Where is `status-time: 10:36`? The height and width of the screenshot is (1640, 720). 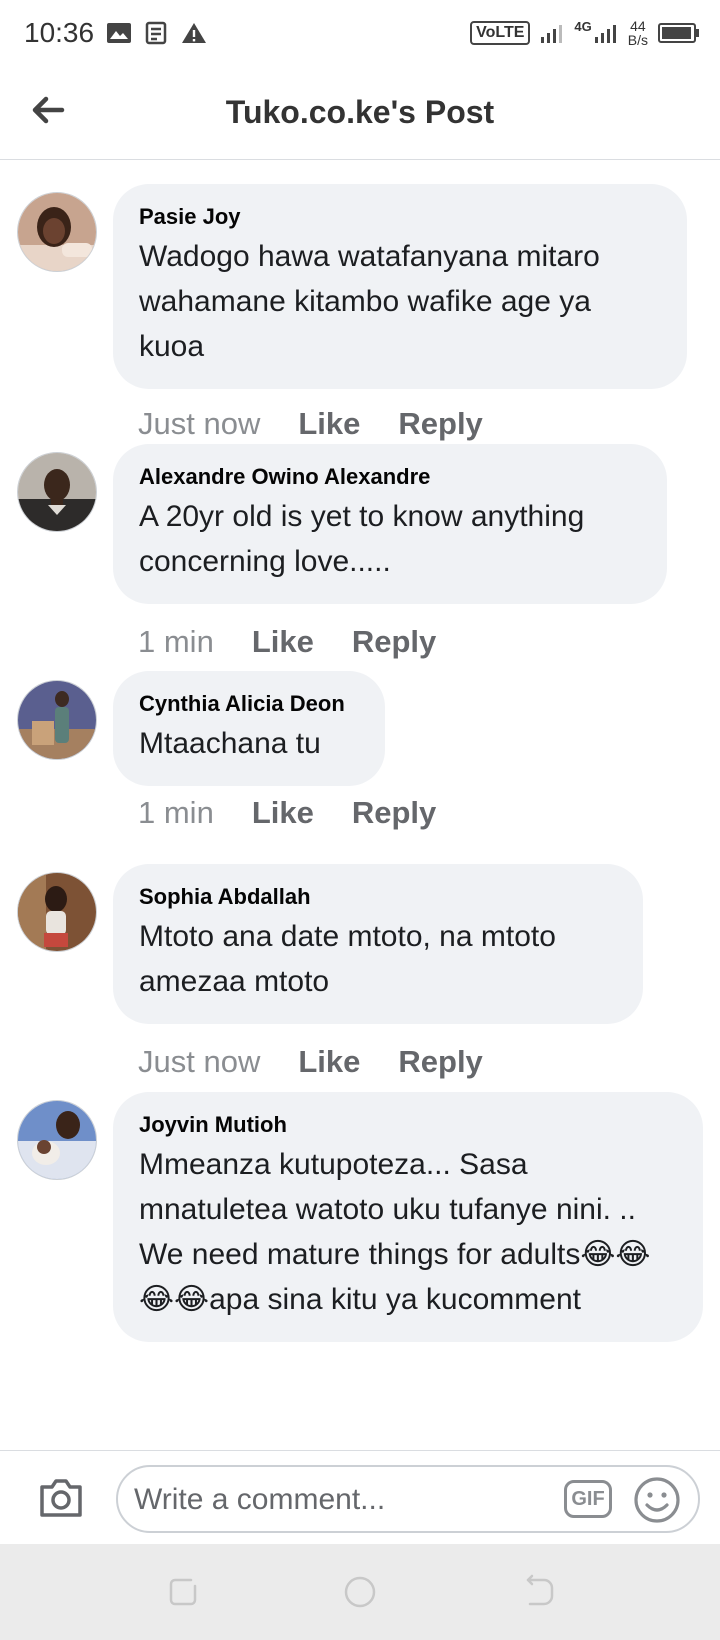 status-time: 10:36 is located at coordinates (59, 32).